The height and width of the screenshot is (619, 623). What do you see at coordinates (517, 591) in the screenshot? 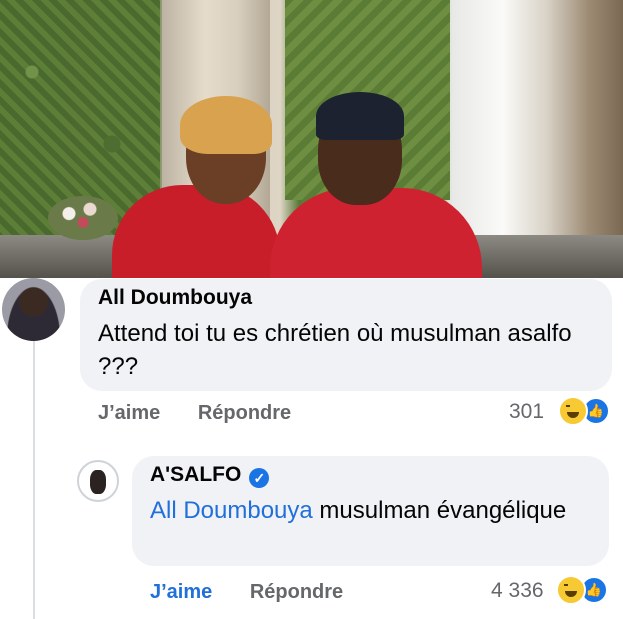
I see `reaction-count: 4 336` at bounding box center [517, 591].